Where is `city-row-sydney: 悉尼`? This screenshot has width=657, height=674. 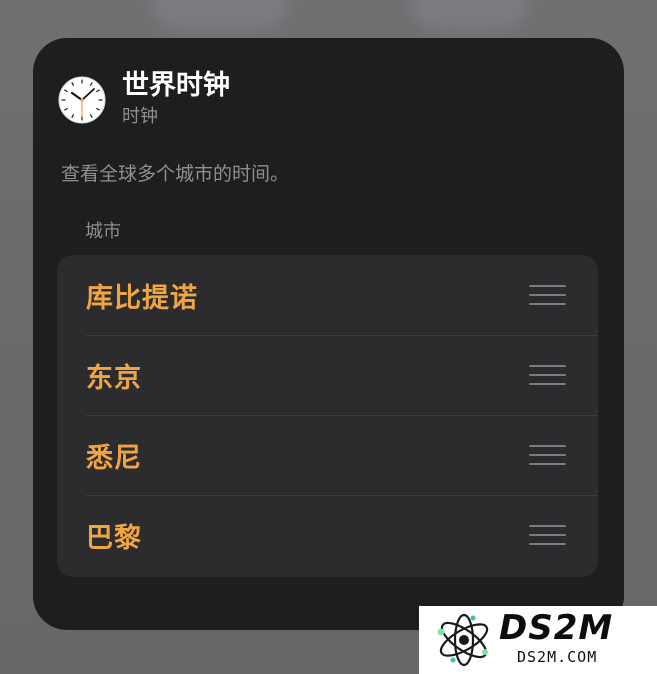
city-row-sydney: 悉尼 is located at coordinates (327, 455).